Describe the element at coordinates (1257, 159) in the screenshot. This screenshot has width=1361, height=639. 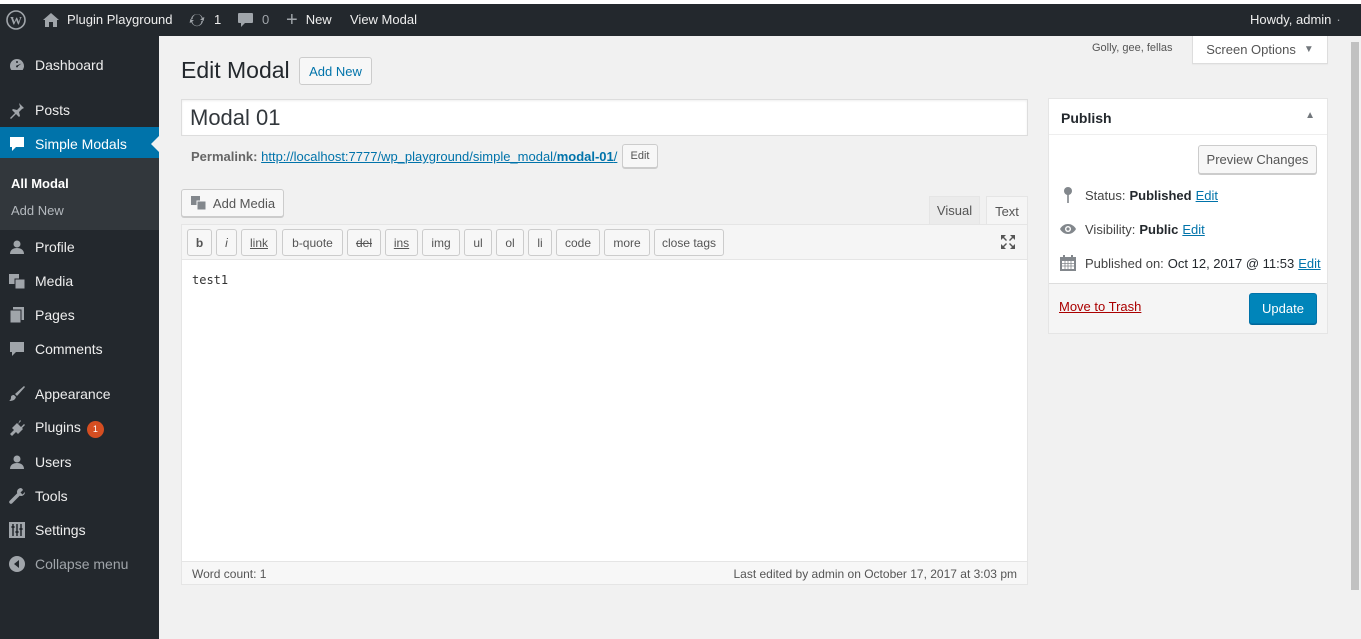
I see `preview-changes-button: Preview Changes` at that location.